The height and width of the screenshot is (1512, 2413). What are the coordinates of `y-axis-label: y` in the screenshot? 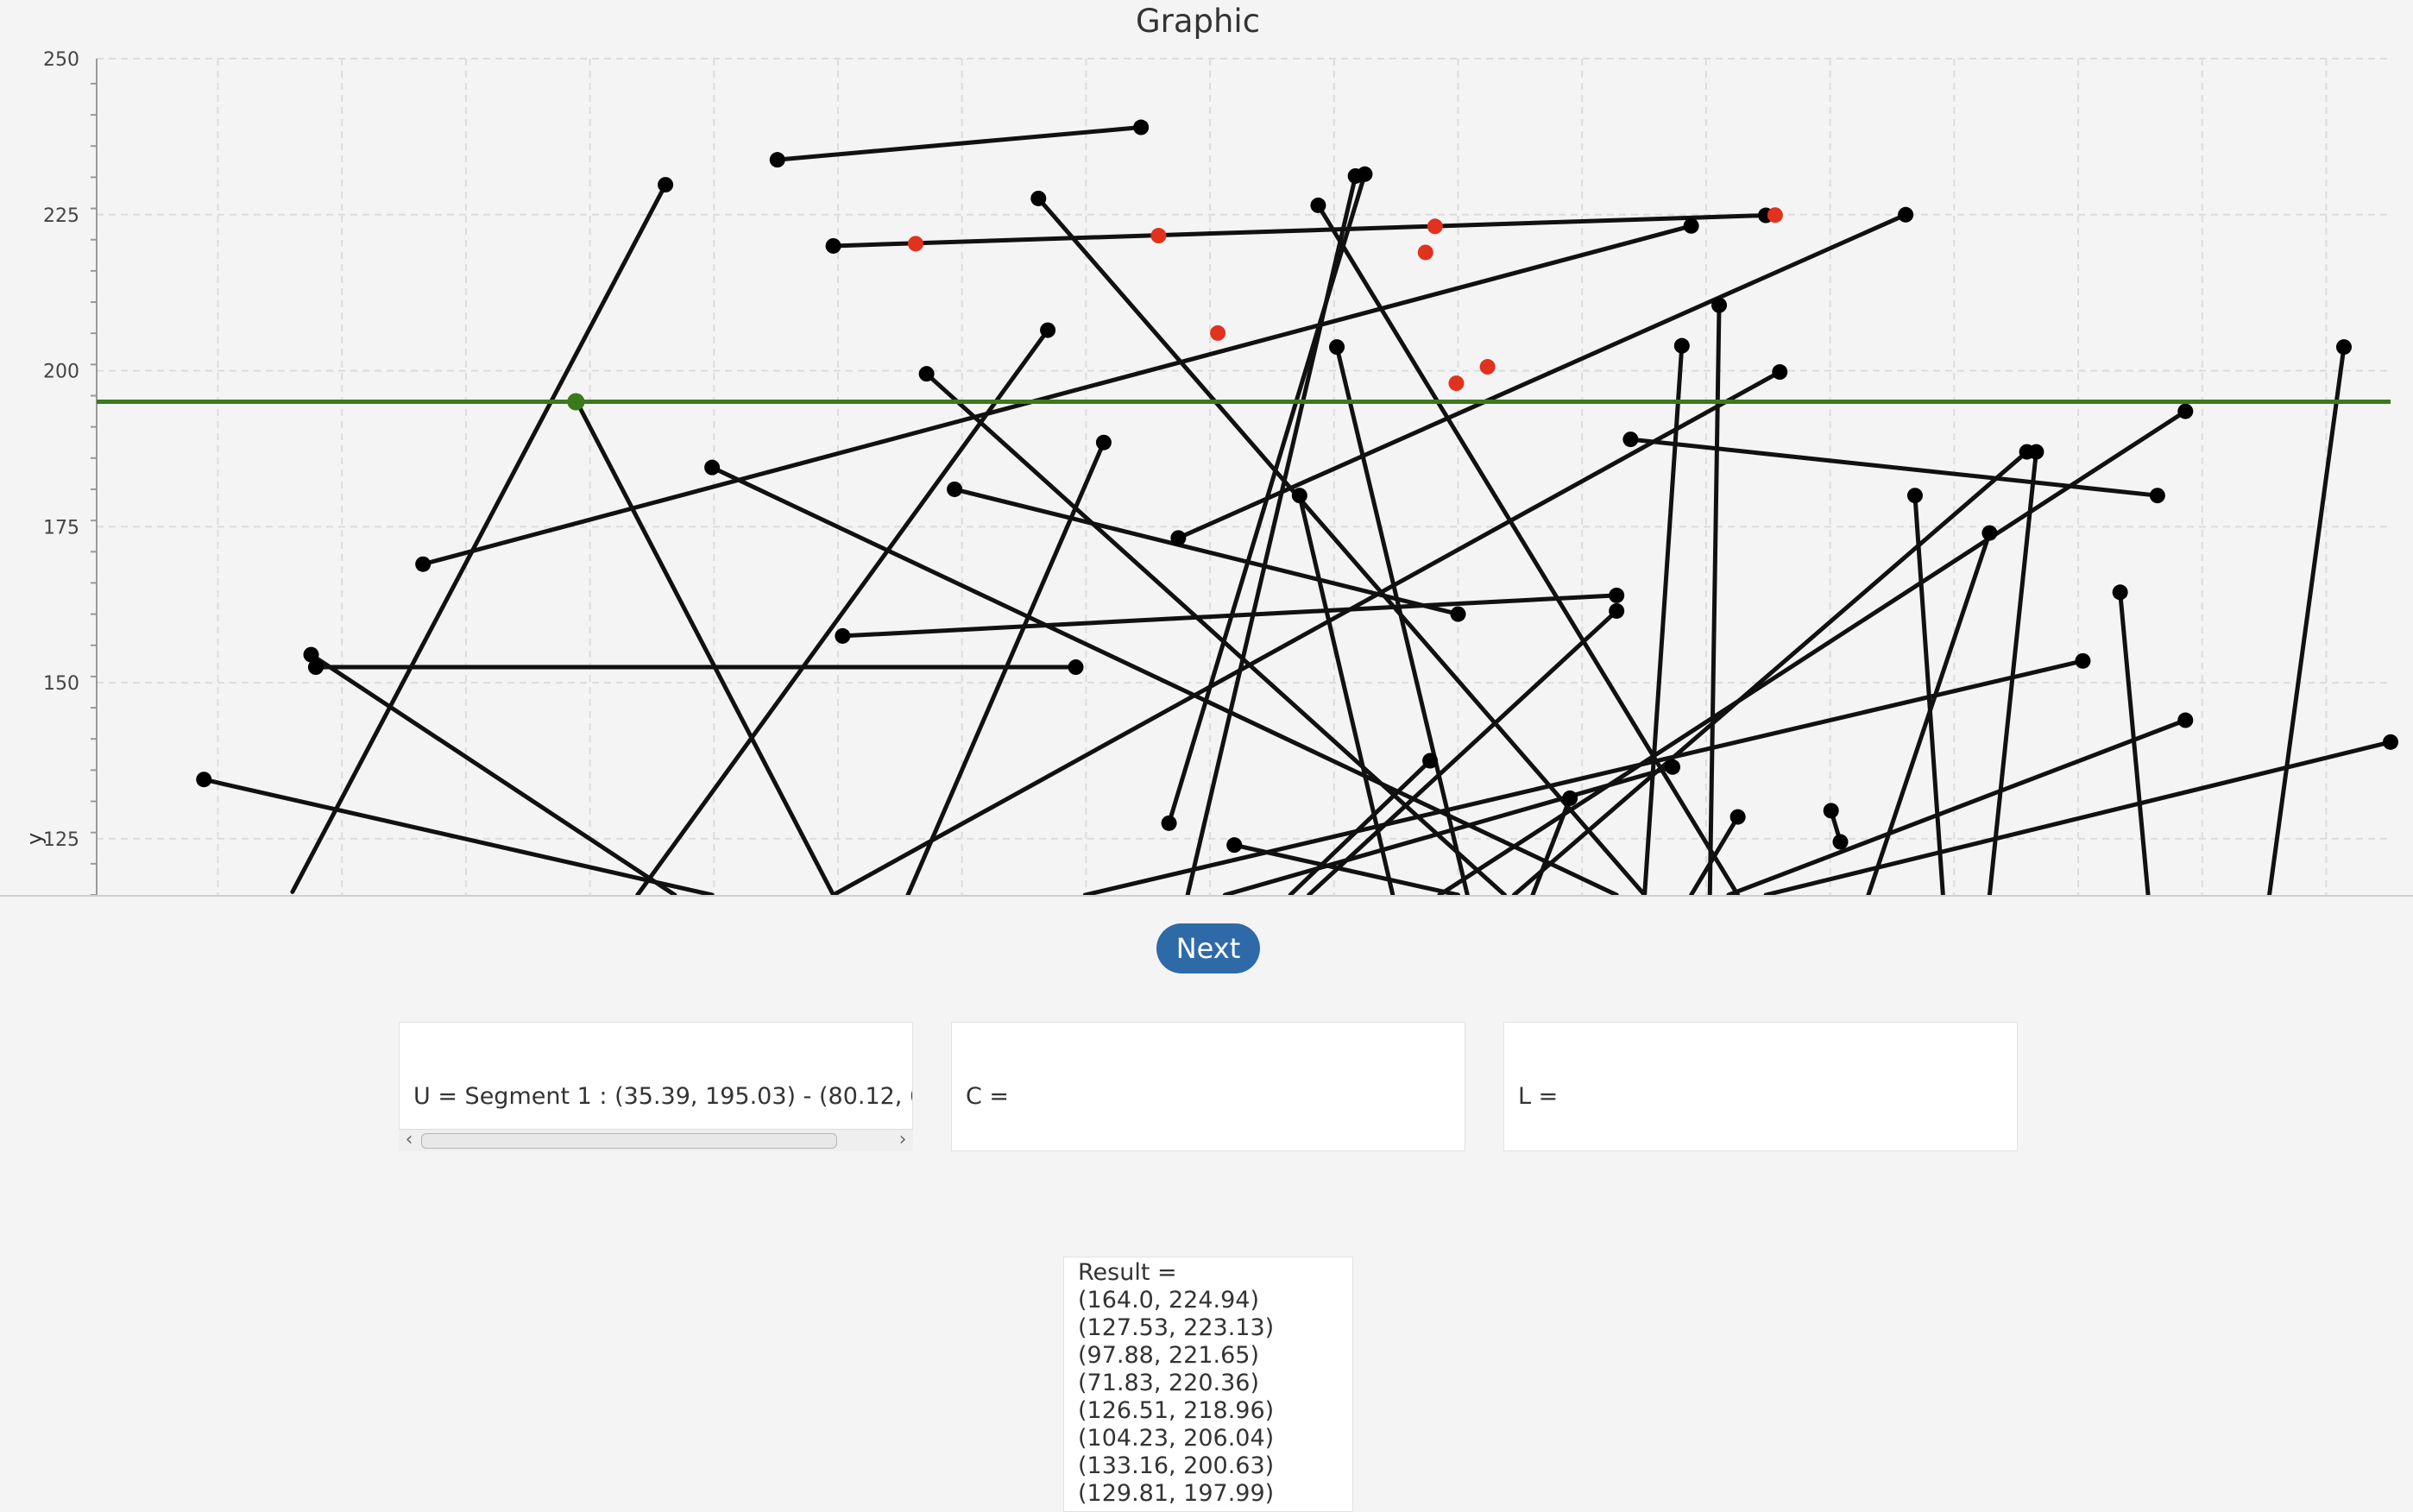 It's located at (34, 839).